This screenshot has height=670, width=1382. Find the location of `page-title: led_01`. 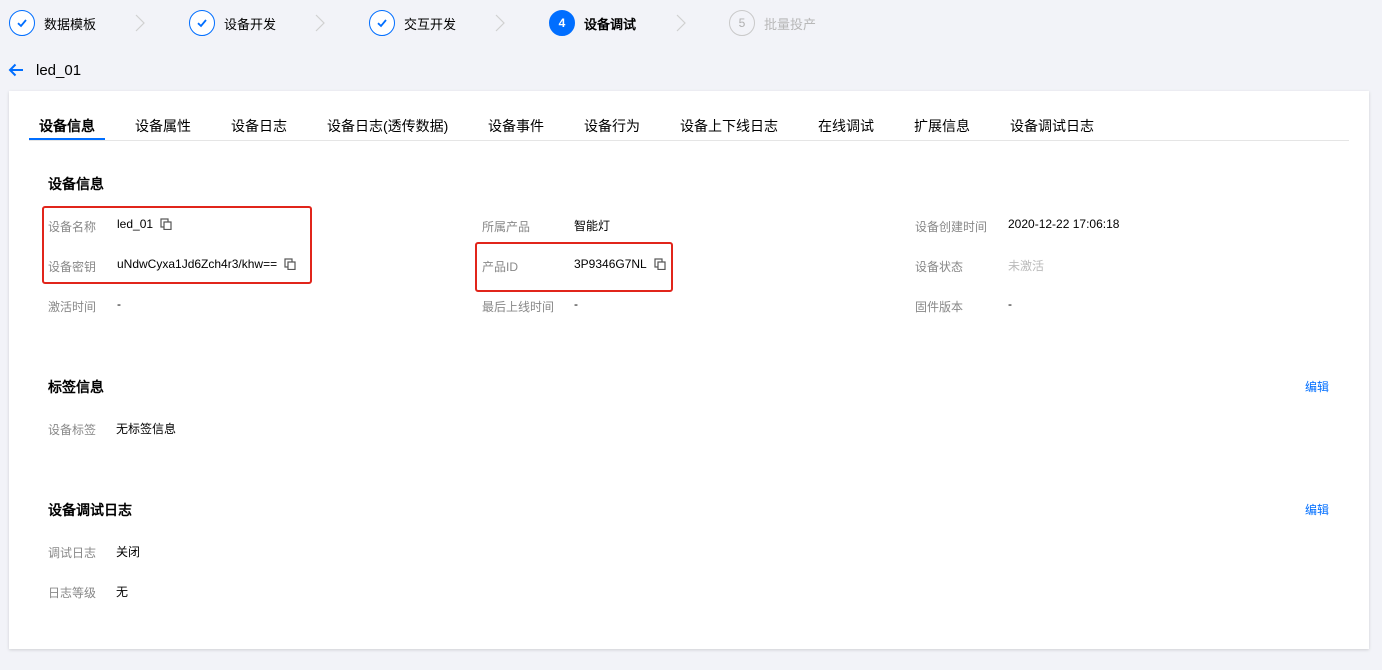

page-title: led_01 is located at coordinates (59, 70).